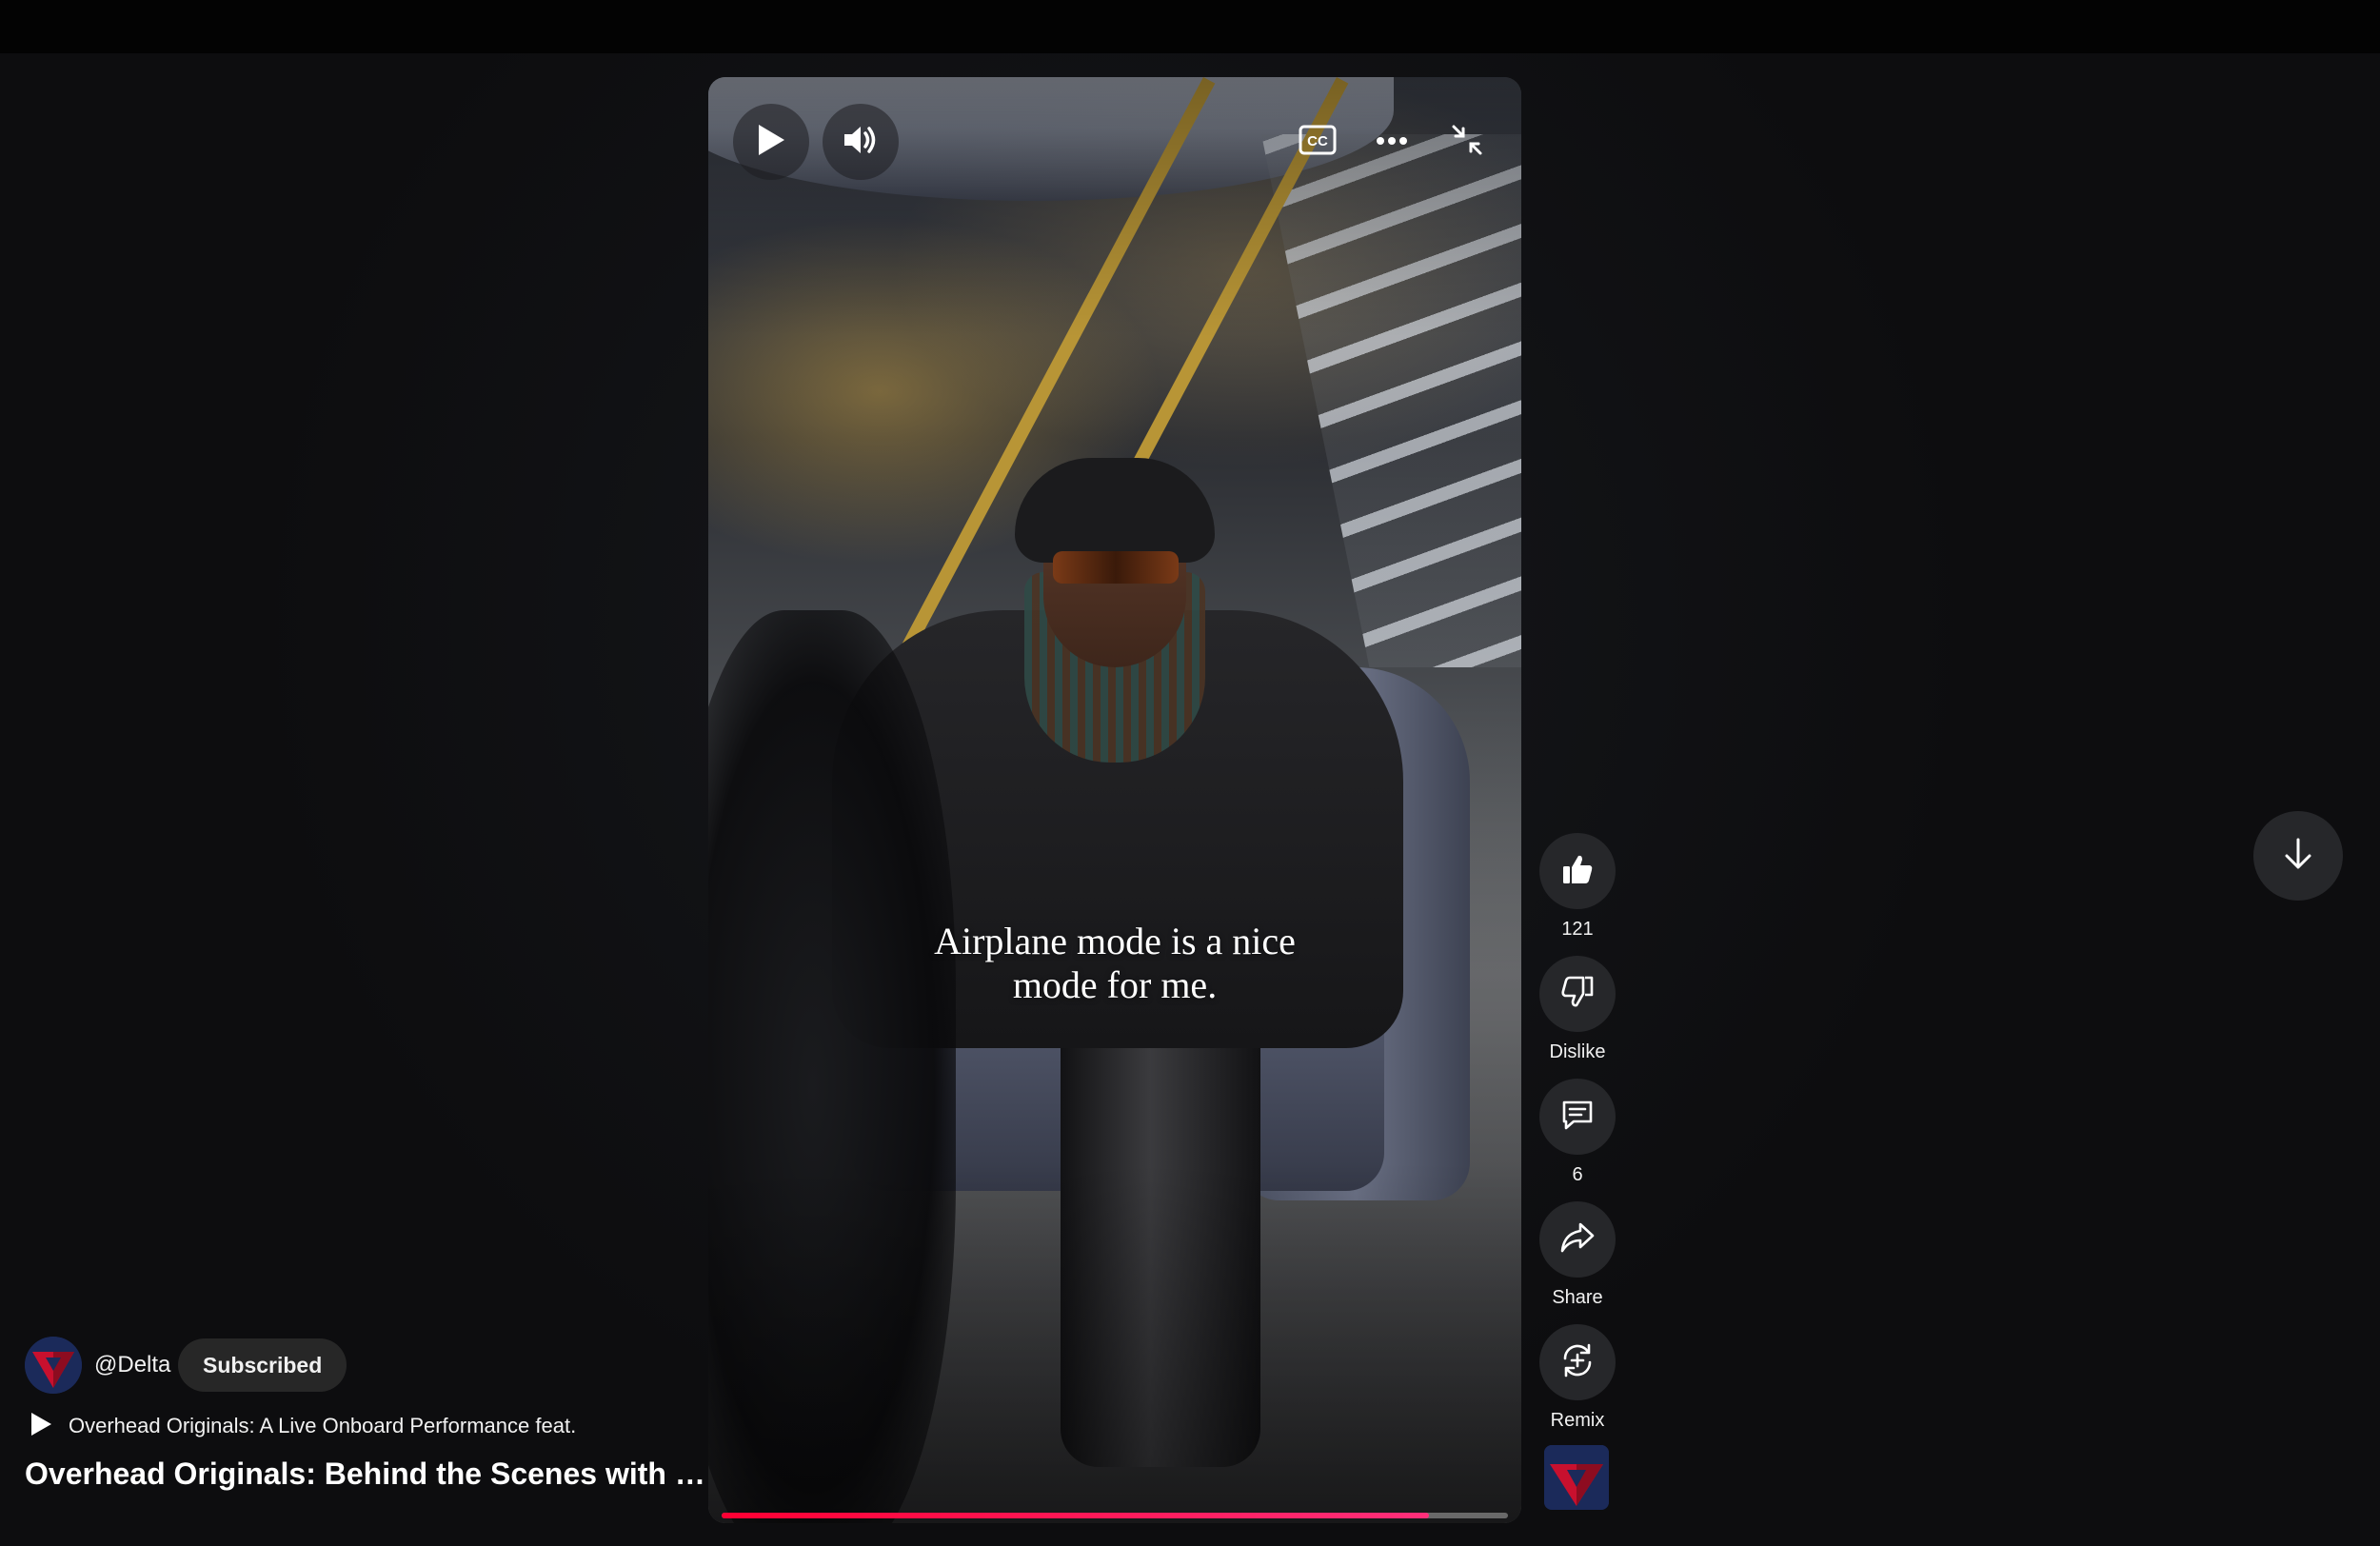 The width and height of the screenshot is (2380, 1546). I want to click on remix-action: Remix, so click(1577, 1377).